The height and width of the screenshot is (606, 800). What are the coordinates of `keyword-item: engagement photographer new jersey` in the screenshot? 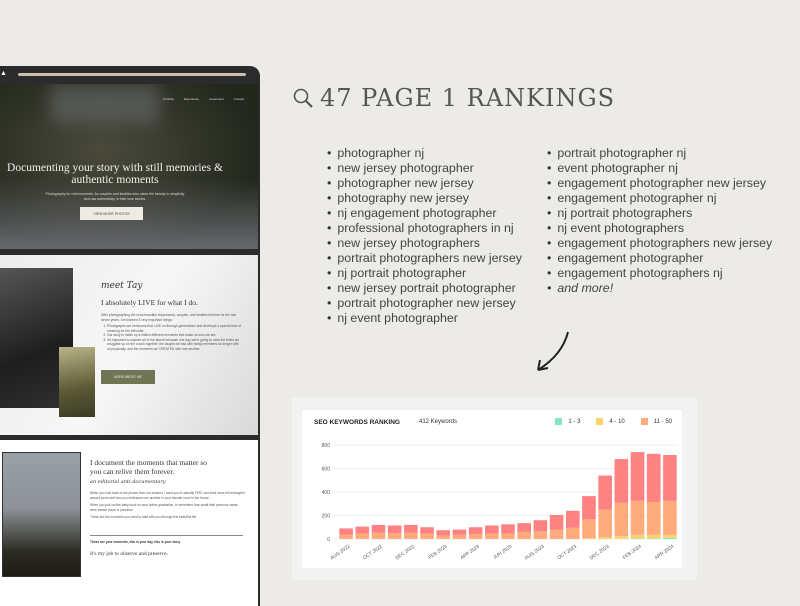 It's located at (659, 183).